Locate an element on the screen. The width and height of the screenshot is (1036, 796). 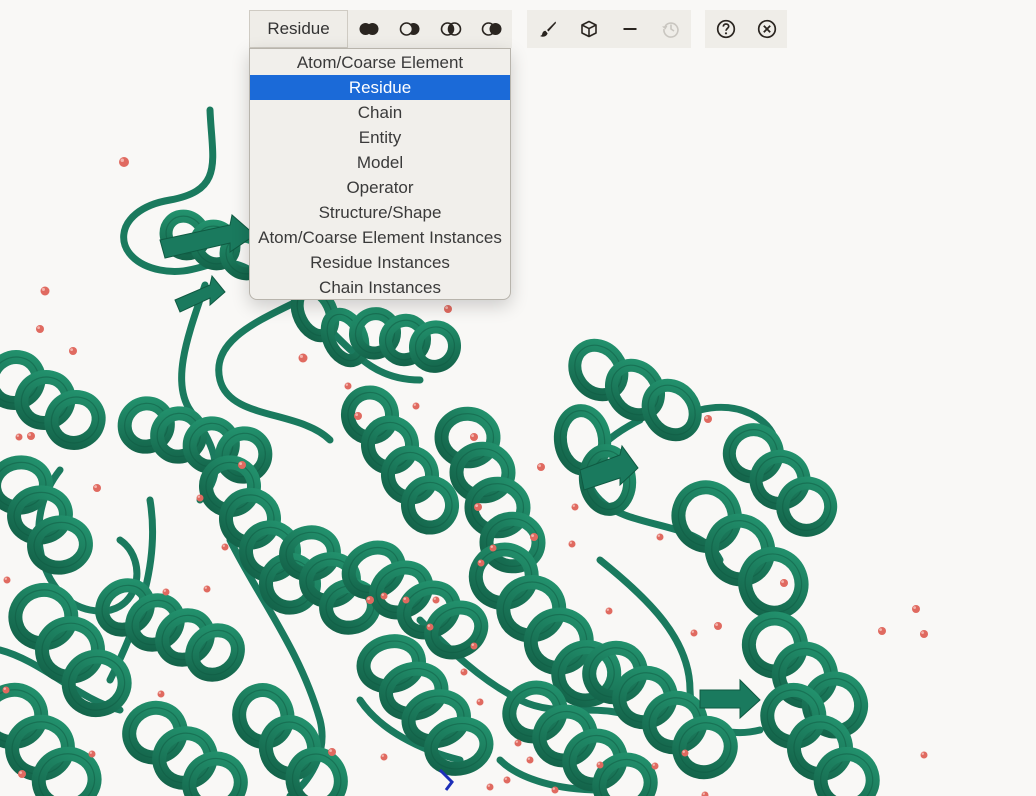
representation-button is located at coordinates (588, 29).